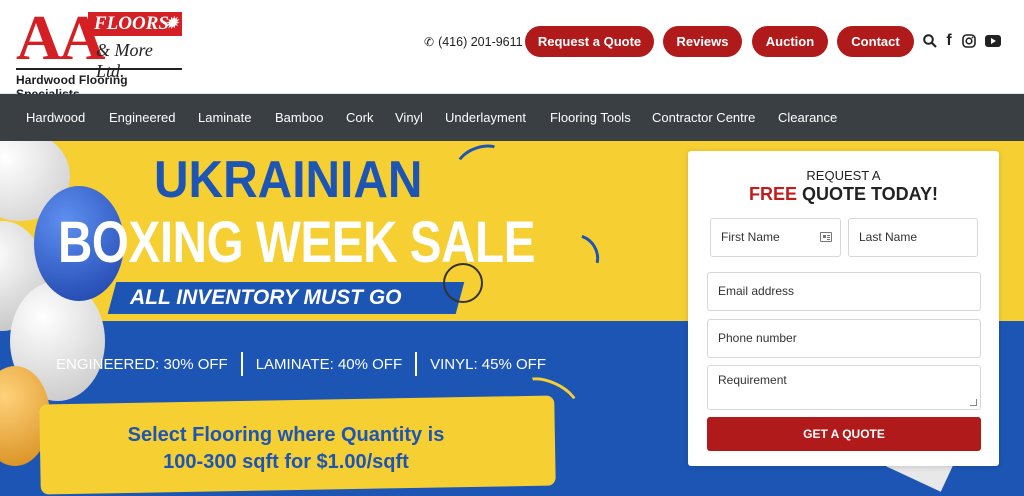  Describe the element at coordinates (142, 117) in the screenshot. I see `nav-item-engineered: Engineered` at that location.